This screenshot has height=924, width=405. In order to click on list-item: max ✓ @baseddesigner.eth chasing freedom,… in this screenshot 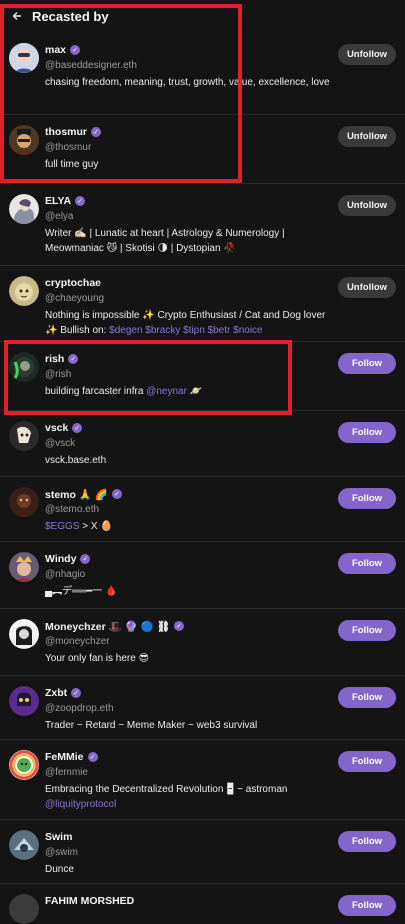, I will do `click(202, 74)`.